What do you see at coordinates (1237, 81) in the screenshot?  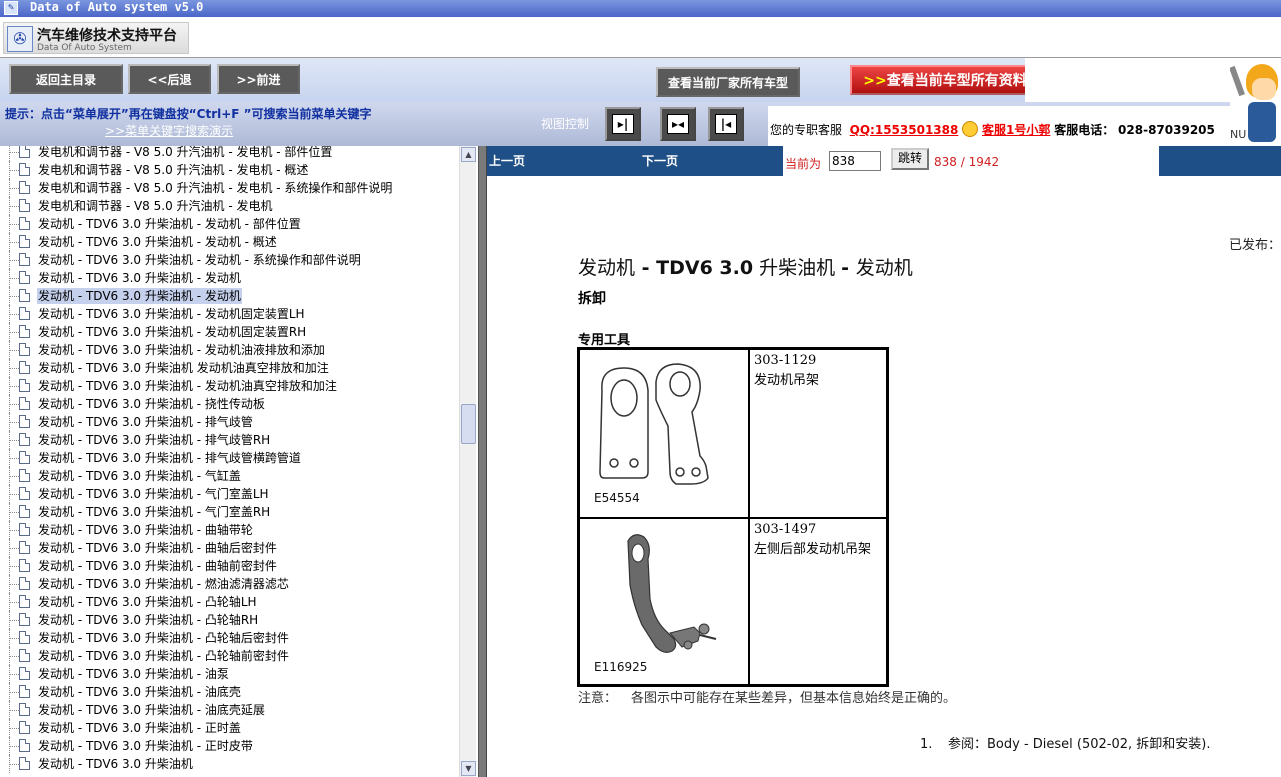 I see `mascot-wrench` at bounding box center [1237, 81].